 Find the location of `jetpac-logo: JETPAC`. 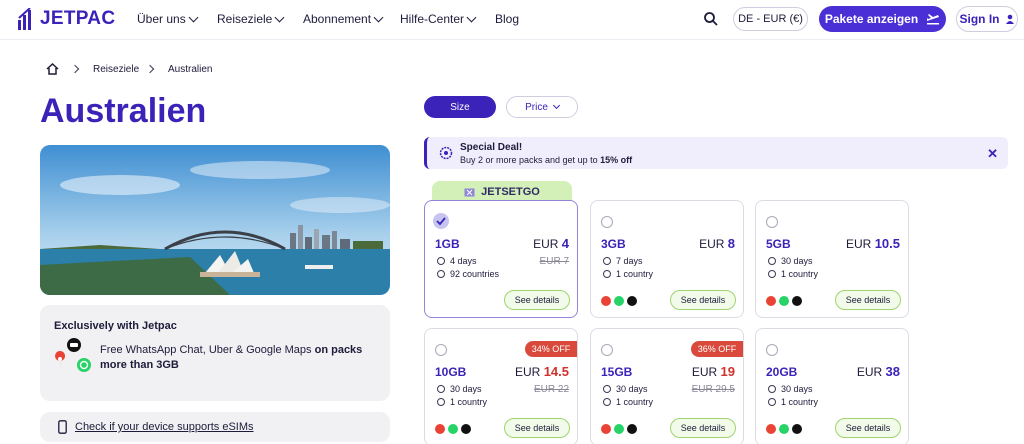

jetpac-logo: JETPAC is located at coordinates (66, 19).